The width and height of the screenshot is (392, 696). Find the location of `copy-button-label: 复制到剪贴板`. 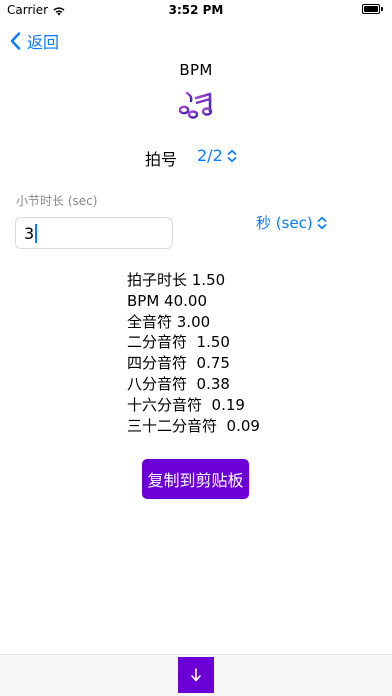

copy-button-label: 复制到剪贴板 is located at coordinates (195, 480).